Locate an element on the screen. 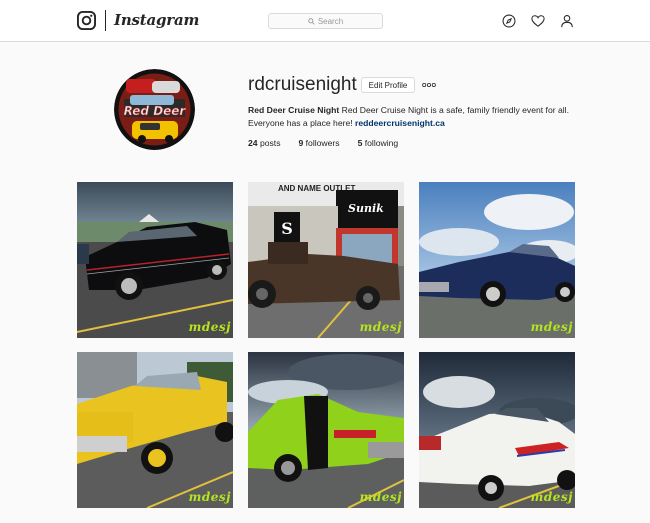 Image resolution: width=650 pixels, height=523 pixels. profile-avatar: Red Deer is located at coordinates (154, 109).